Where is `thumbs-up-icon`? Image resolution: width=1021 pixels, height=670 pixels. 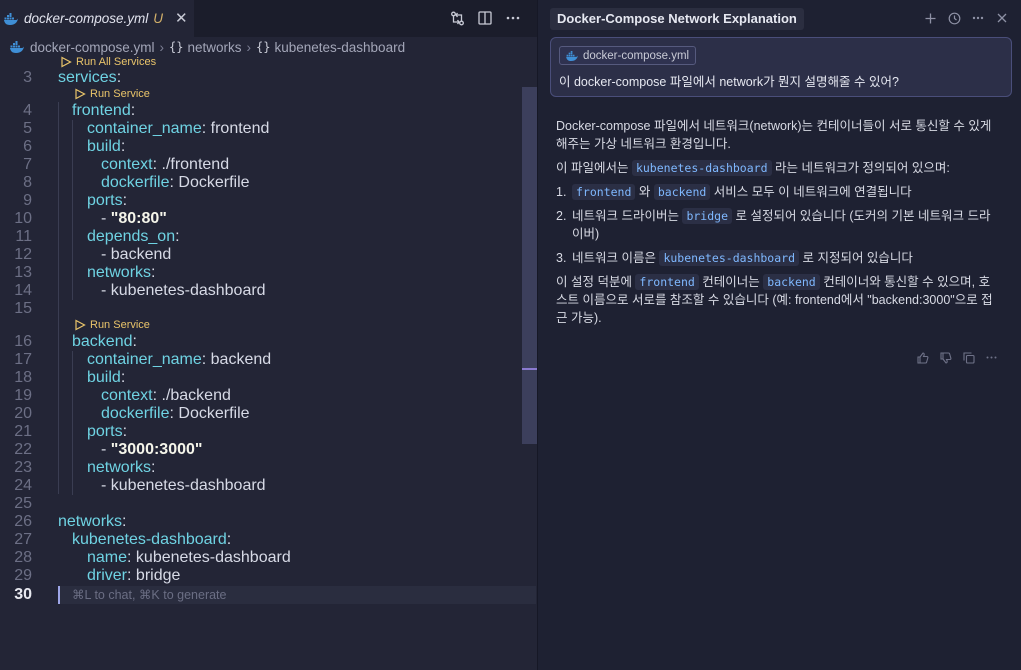 thumbs-up-icon is located at coordinates (922, 357).